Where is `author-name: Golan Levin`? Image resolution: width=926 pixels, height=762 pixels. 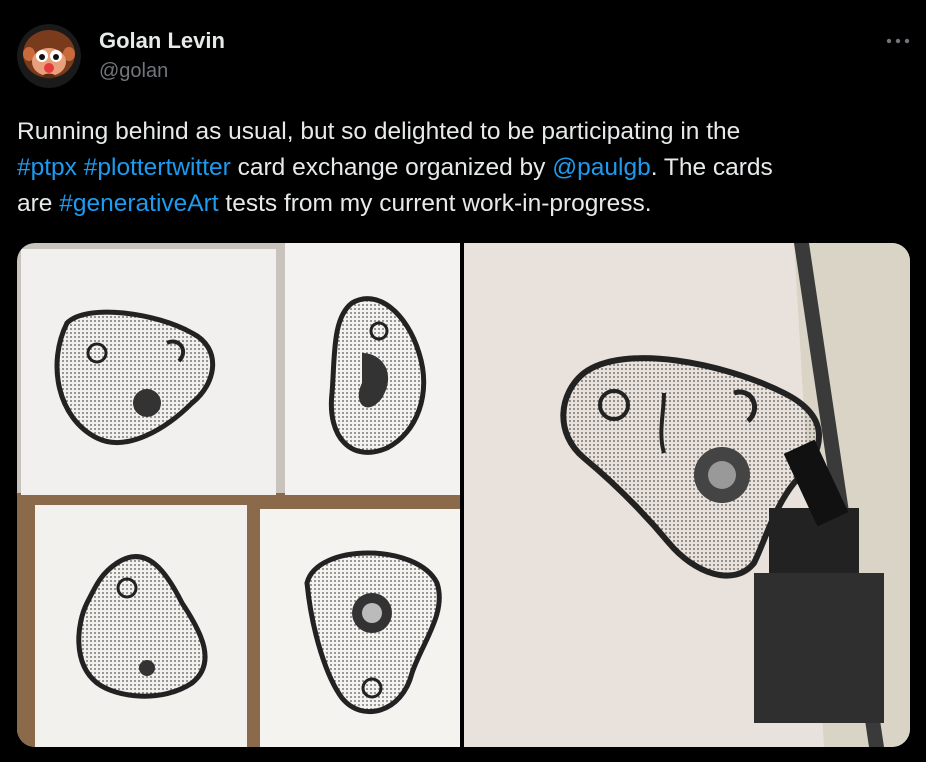 author-name: Golan Levin is located at coordinates (162, 41).